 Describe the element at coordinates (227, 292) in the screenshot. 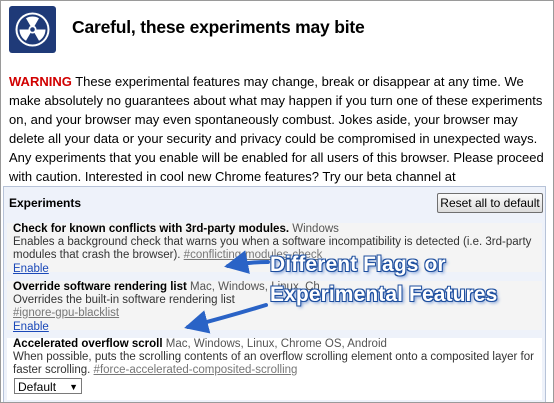

I see `annotation-arrows` at that location.